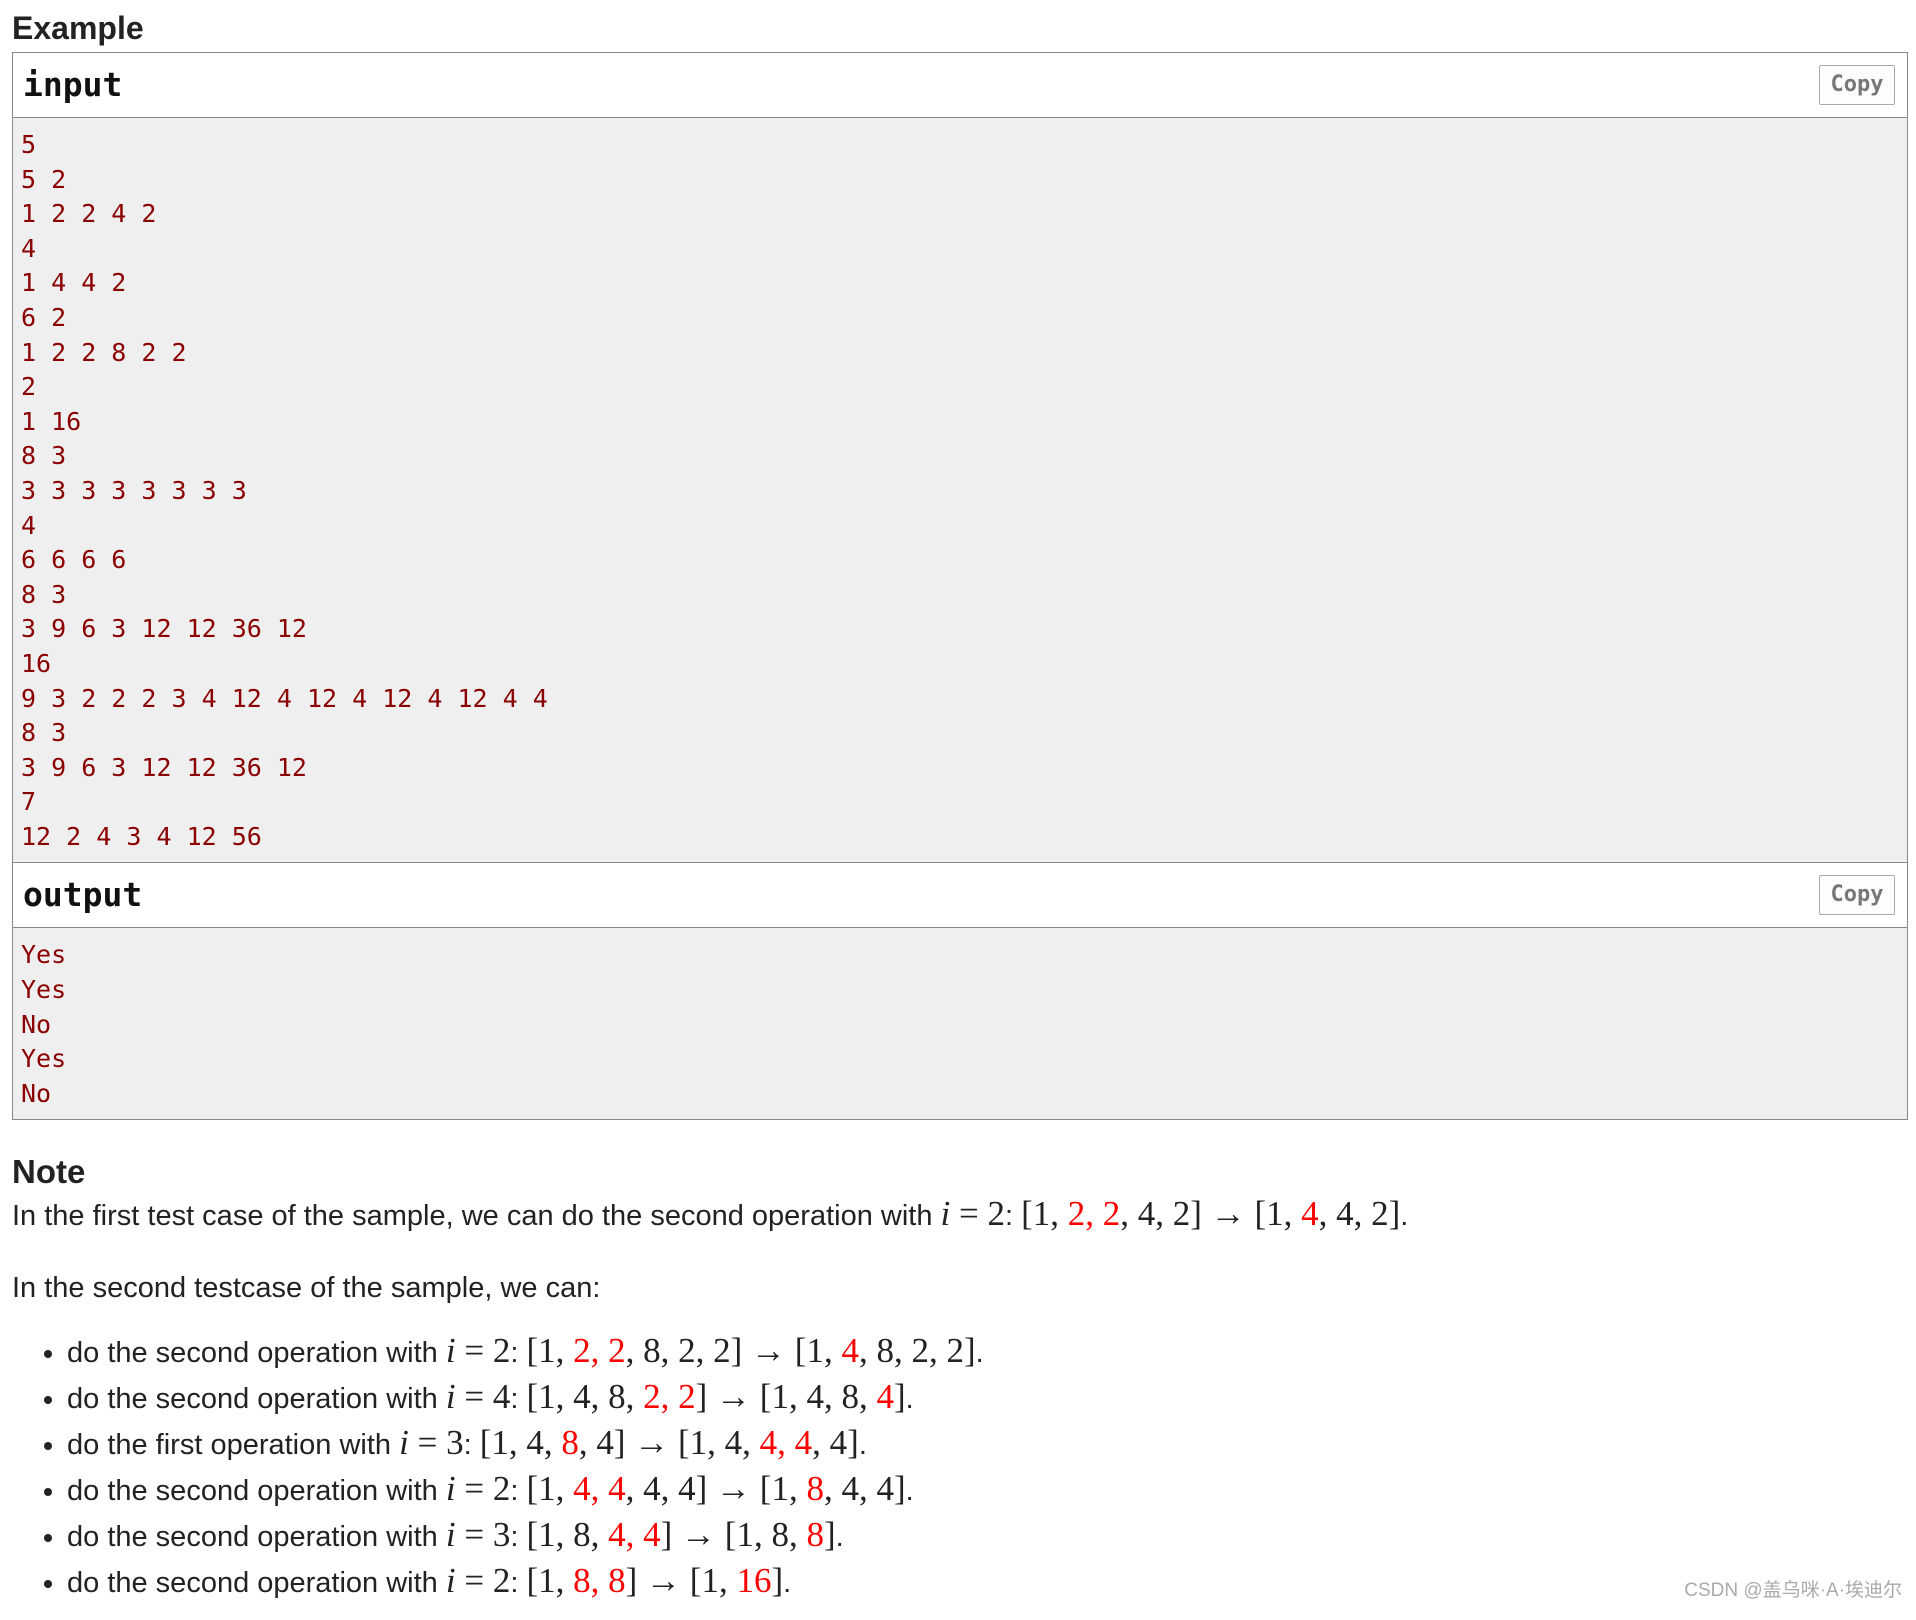 This screenshot has width=1916, height=1620. What do you see at coordinates (455, 1443) in the screenshot?
I see `index-value: 3` at bounding box center [455, 1443].